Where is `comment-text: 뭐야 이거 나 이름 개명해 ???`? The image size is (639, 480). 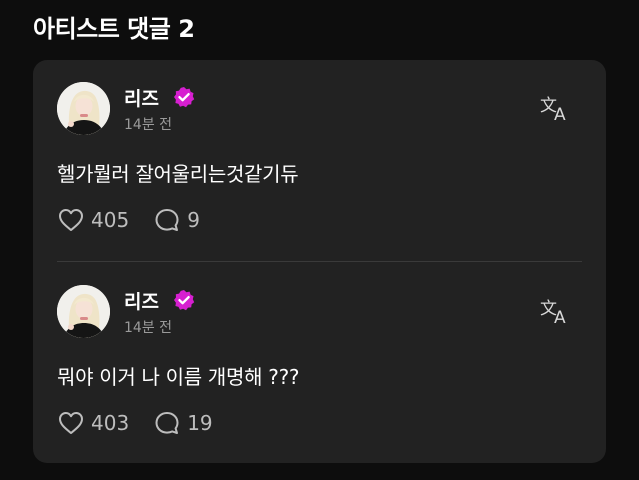 comment-text: 뭐야 이거 나 이름 개명해 ??? is located at coordinates (178, 377).